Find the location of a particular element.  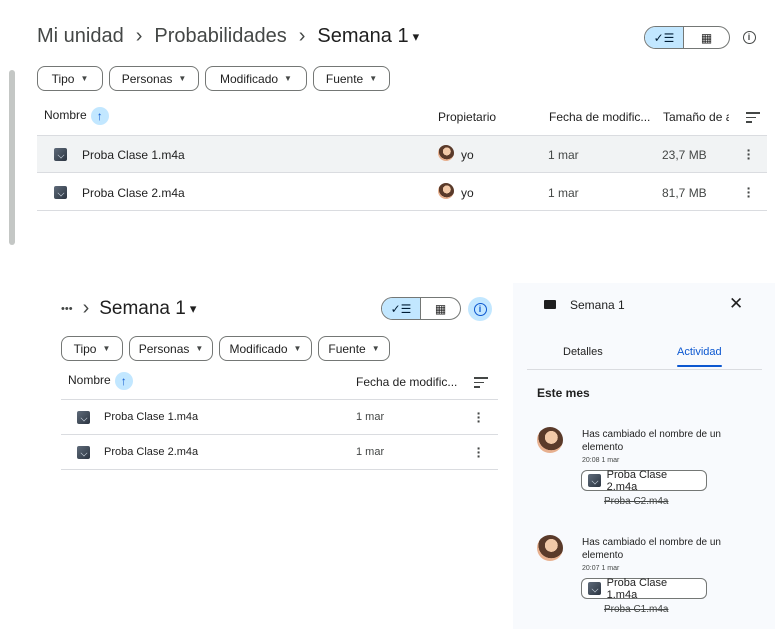

tab-detalles: Detalles is located at coordinates (583, 352).